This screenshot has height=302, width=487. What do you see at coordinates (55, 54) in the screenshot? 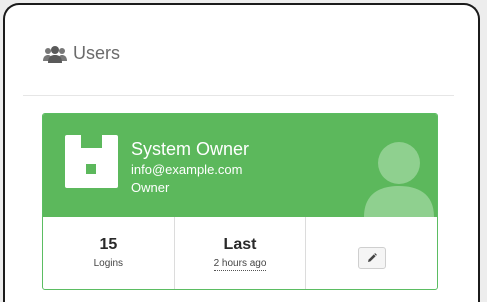
I see `users-icon` at bounding box center [55, 54].